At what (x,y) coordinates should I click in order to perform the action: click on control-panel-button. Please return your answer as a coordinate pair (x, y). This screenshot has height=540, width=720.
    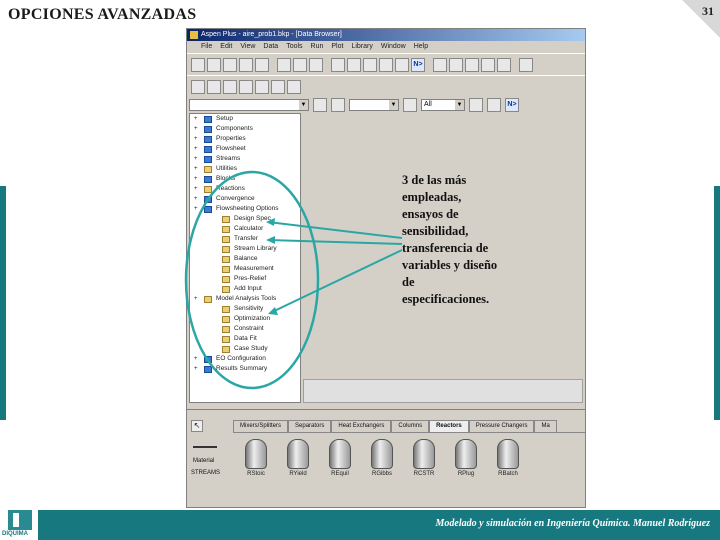
    Looking at the image, I should click on (504, 64).